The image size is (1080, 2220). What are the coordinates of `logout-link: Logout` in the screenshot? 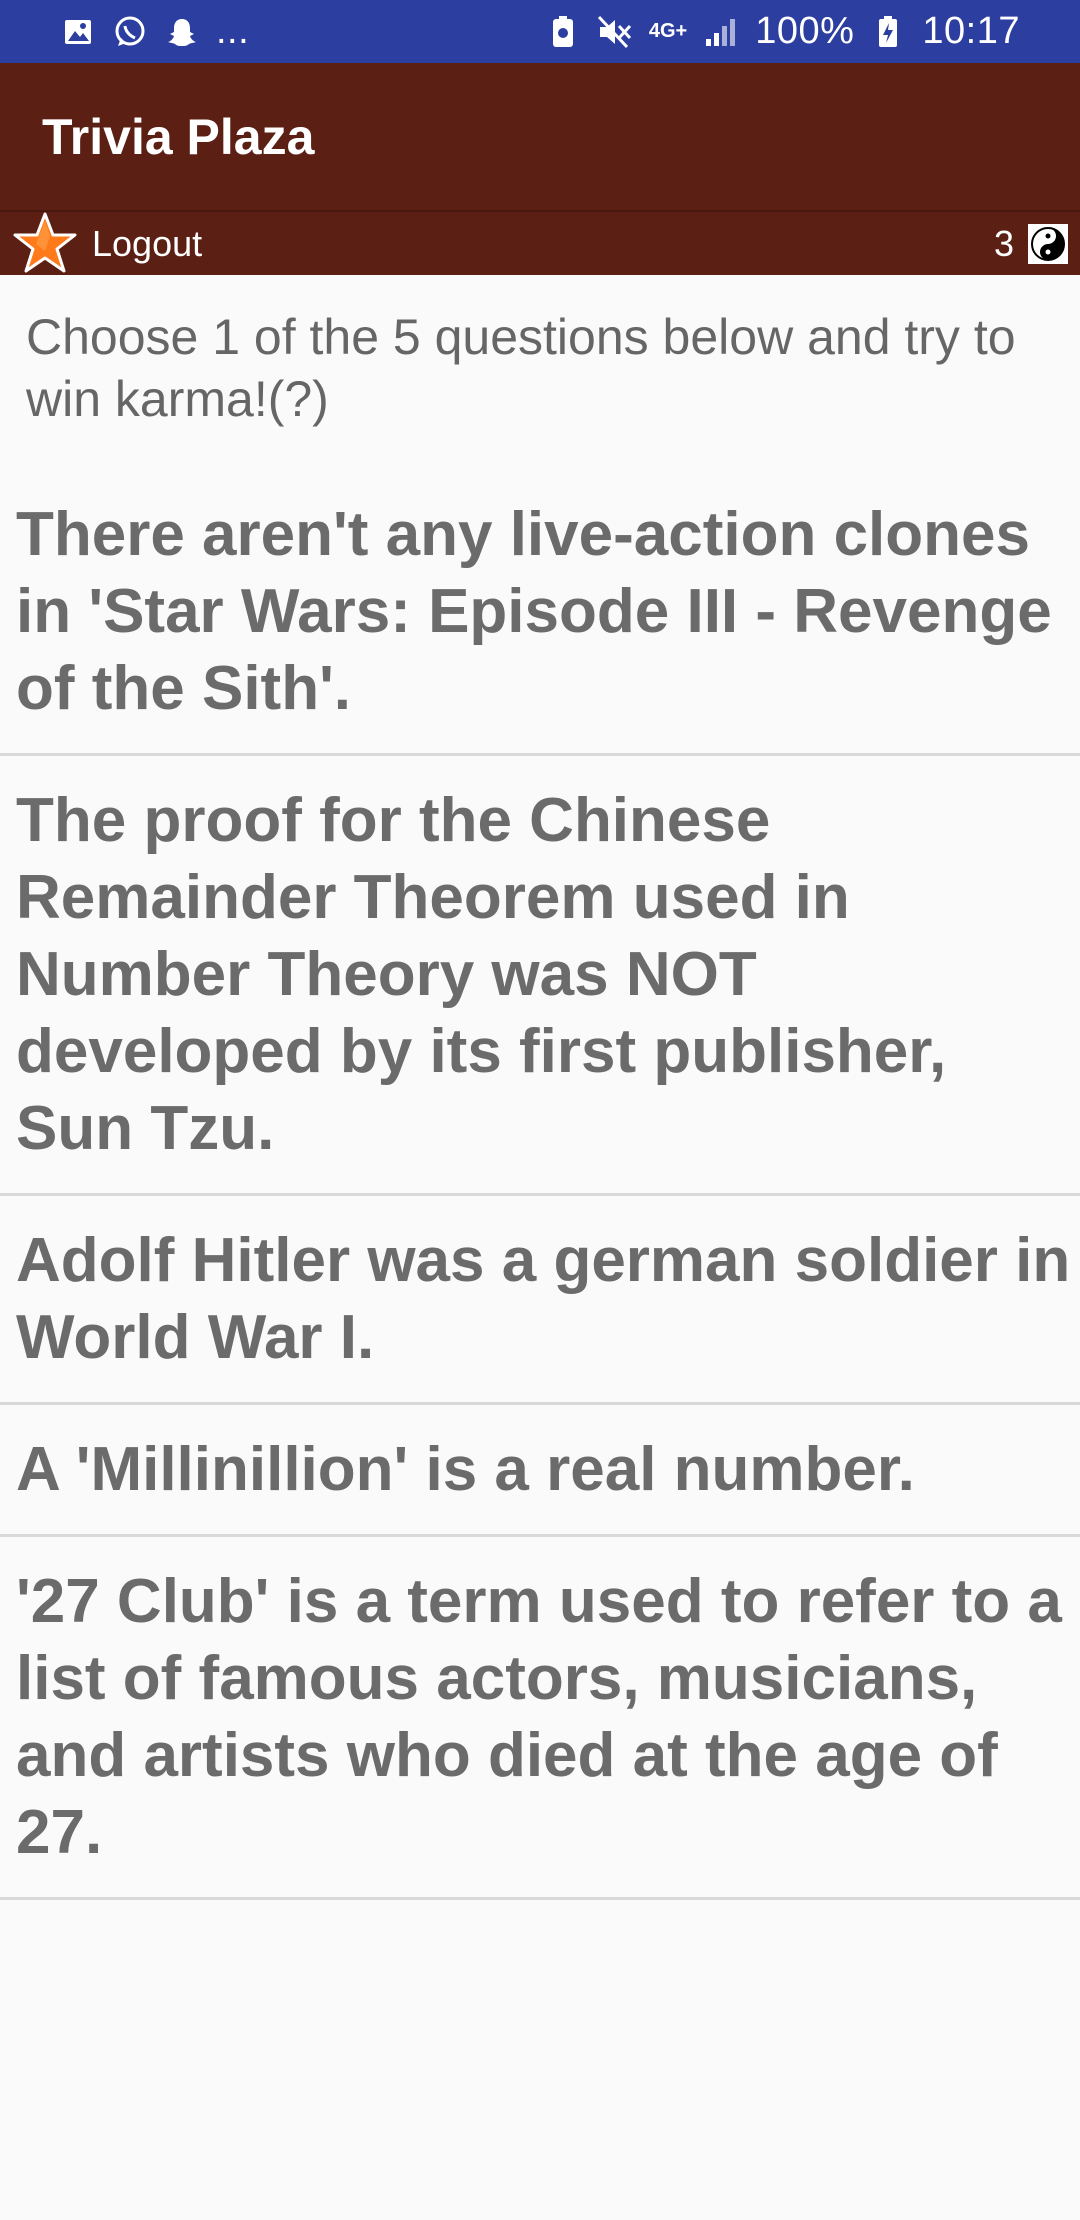 It's located at (147, 244).